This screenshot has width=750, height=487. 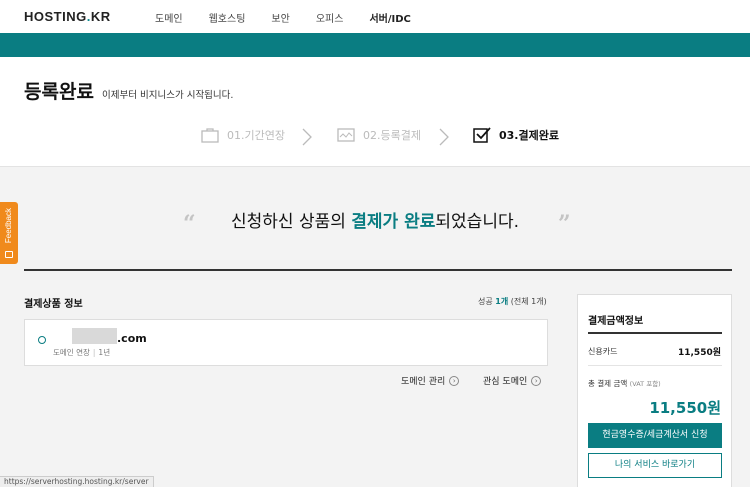 I want to click on vat-note: (VAT 포함), so click(x=645, y=384).